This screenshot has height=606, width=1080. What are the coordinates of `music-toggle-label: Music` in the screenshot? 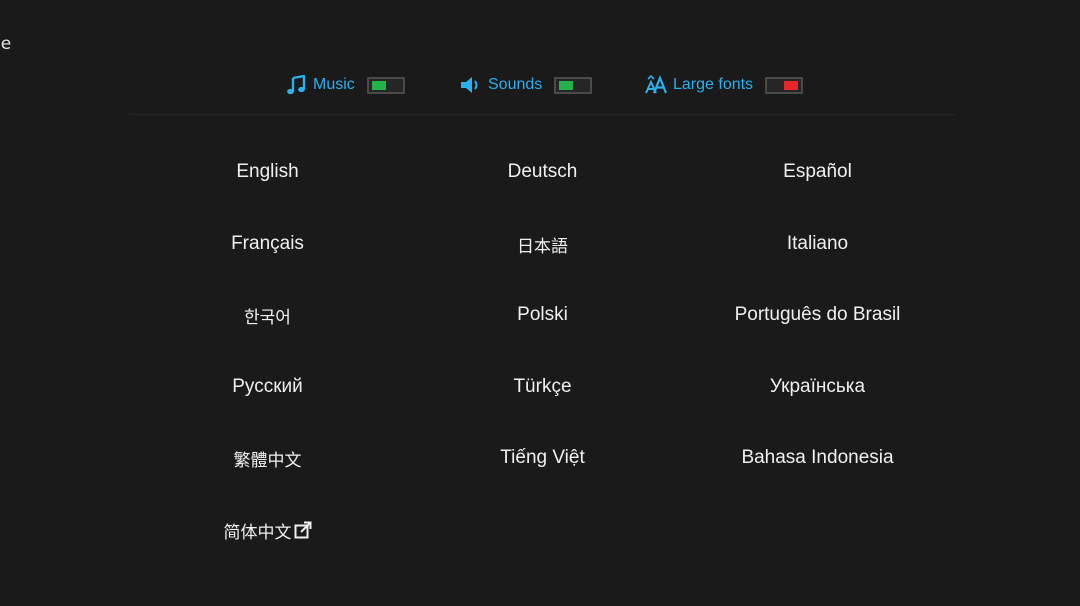 It's located at (334, 84).